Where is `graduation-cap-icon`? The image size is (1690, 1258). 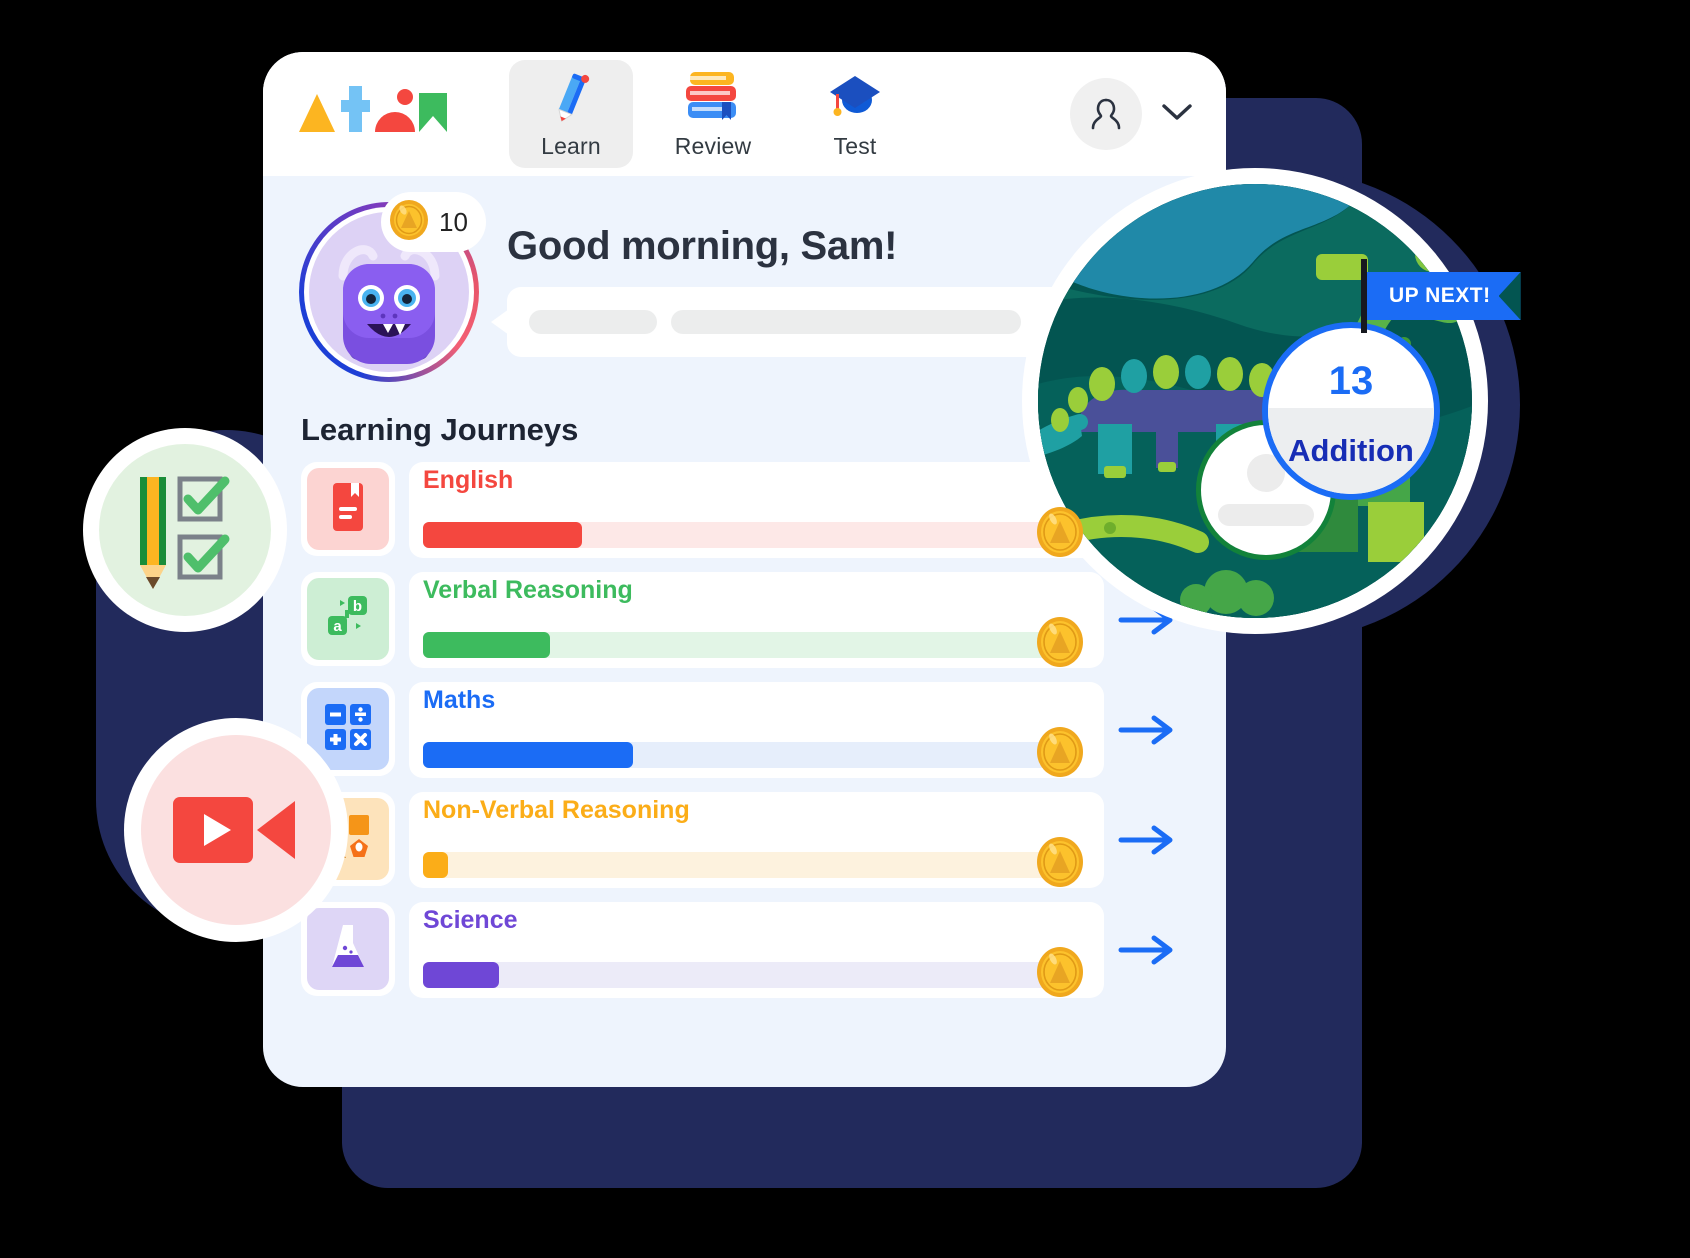 graduation-cap-icon is located at coordinates (855, 98).